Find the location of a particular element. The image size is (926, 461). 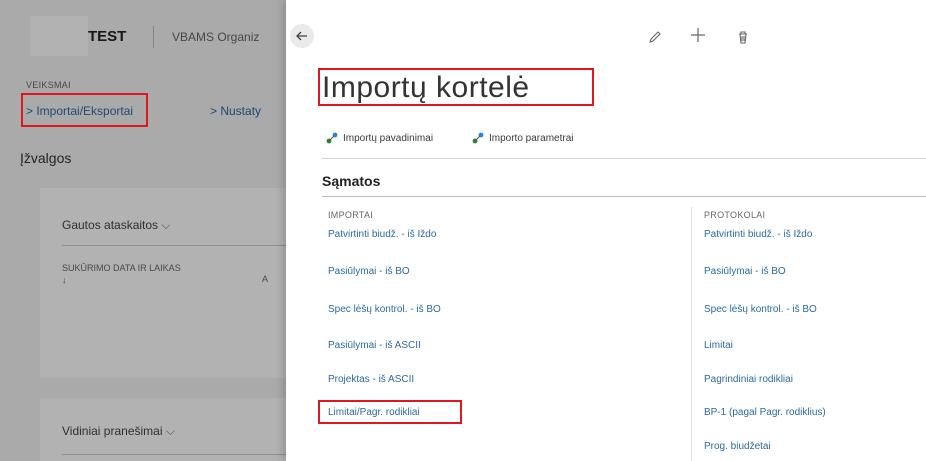

back-button is located at coordinates (302, 36).